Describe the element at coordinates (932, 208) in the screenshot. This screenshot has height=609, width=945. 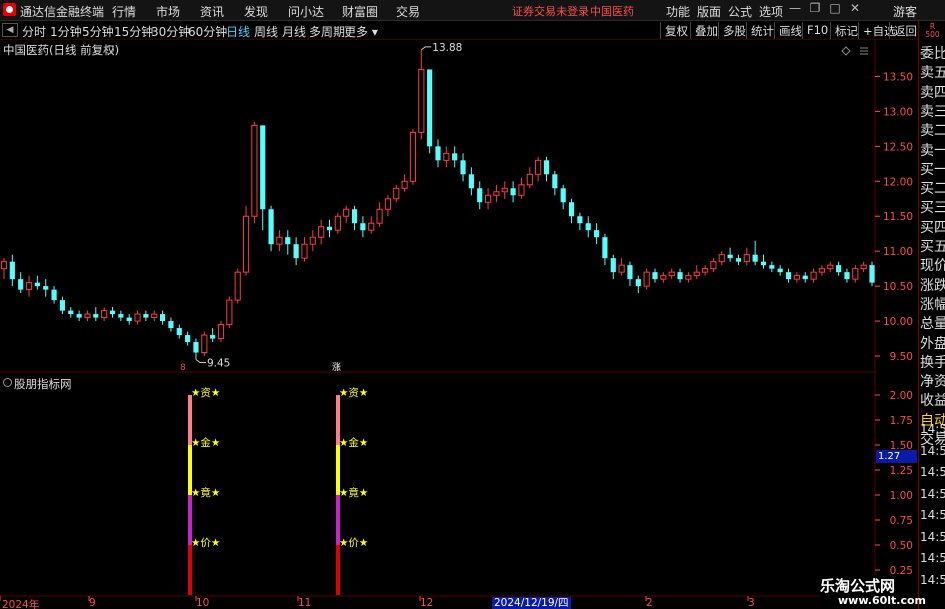
I see `sidebar-item-8: 买三` at that location.